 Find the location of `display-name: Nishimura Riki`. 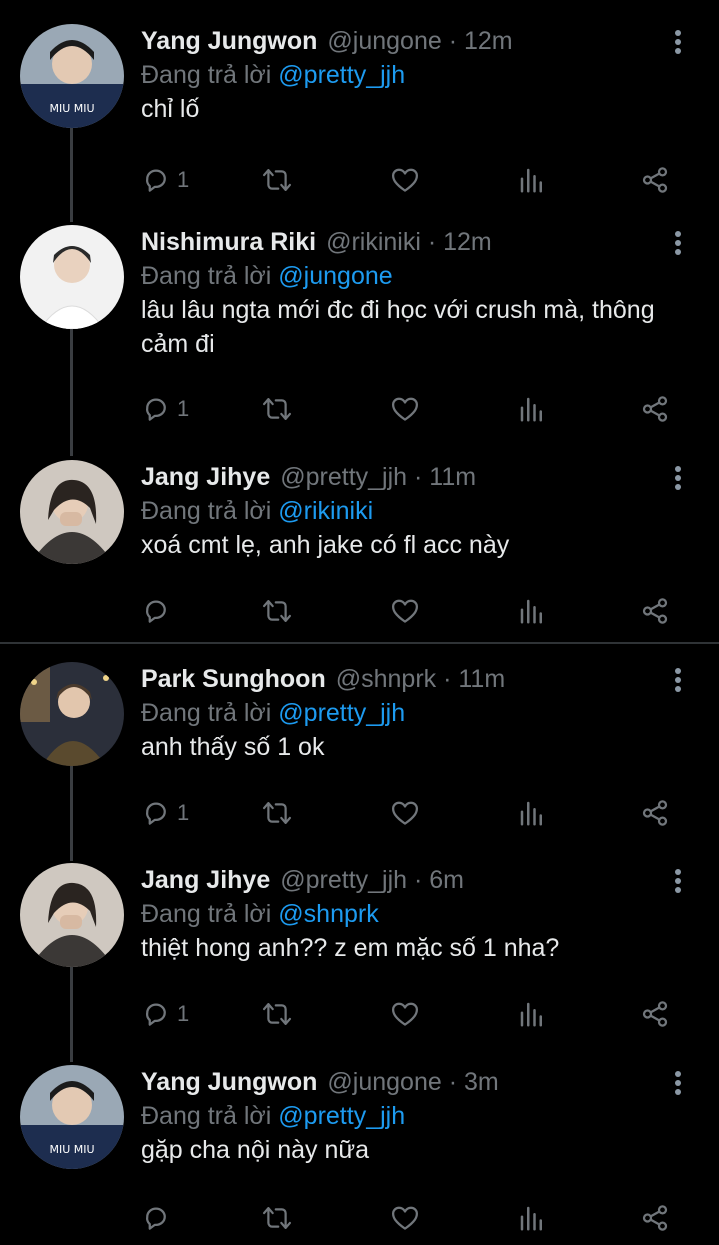

display-name: Nishimura Riki is located at coordinates (228, 242).